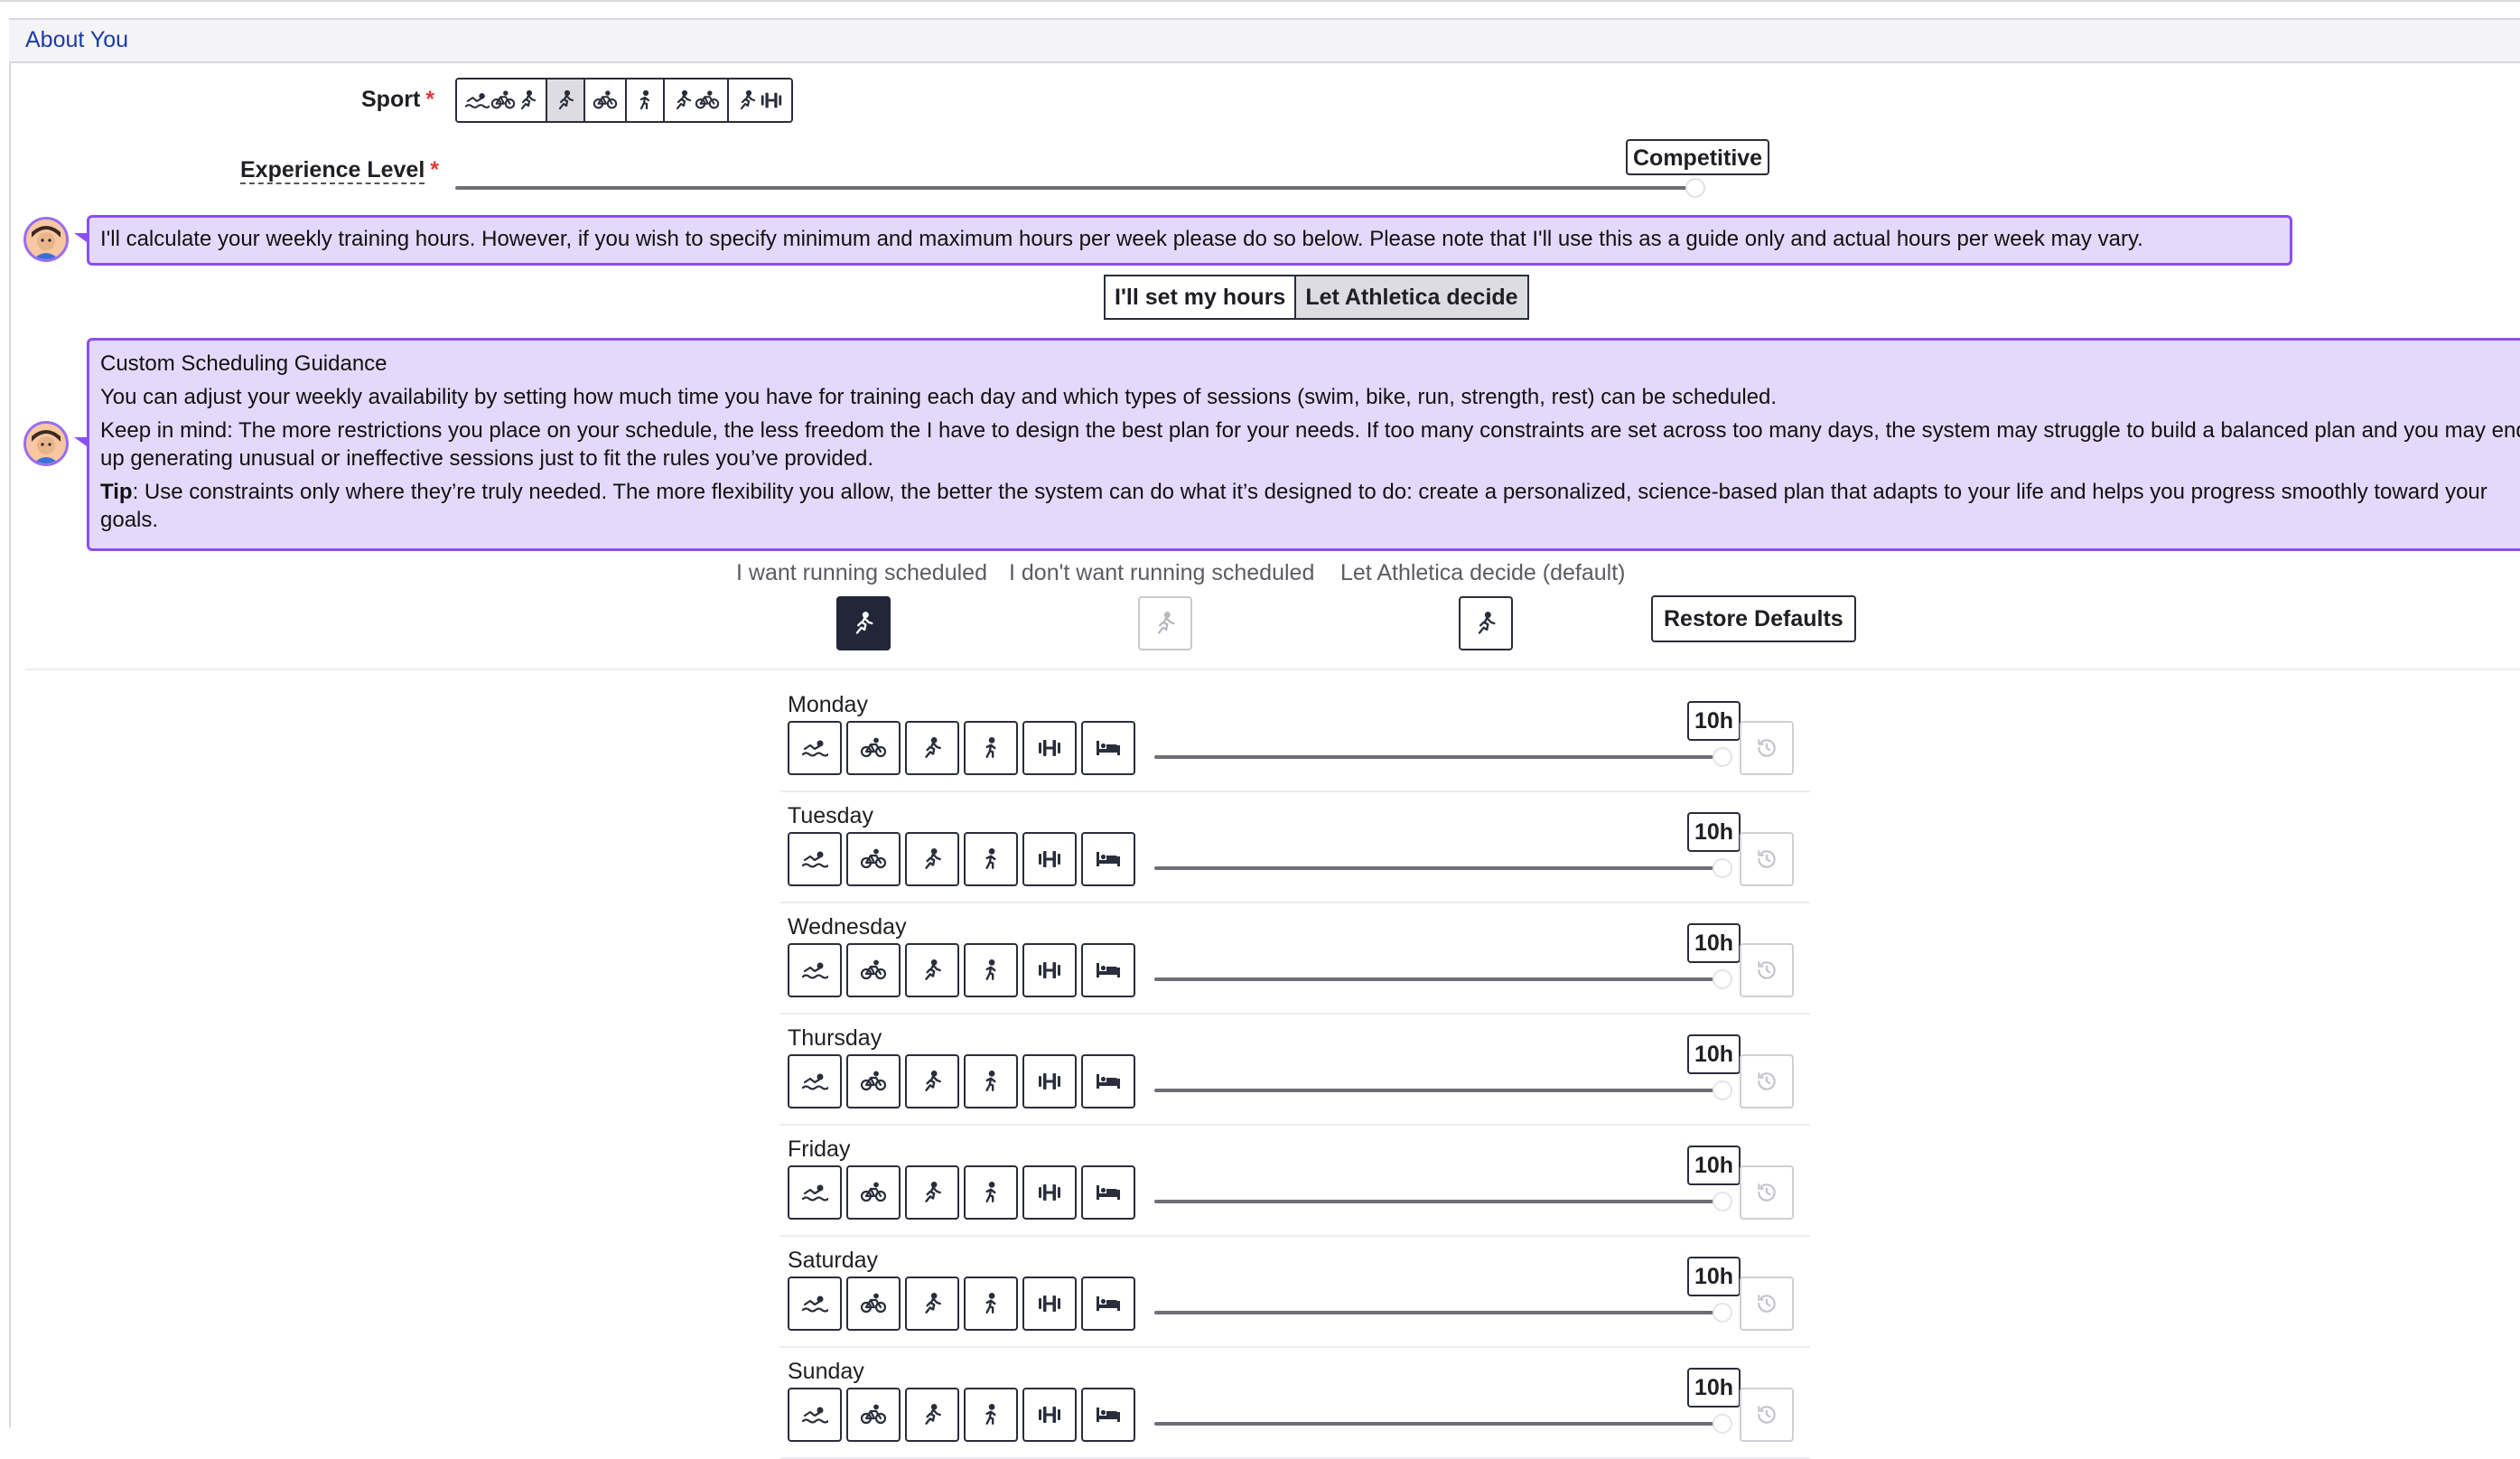 The image size is (2520, 1459). I want to click on trail-run-icon, so click(645, 100).